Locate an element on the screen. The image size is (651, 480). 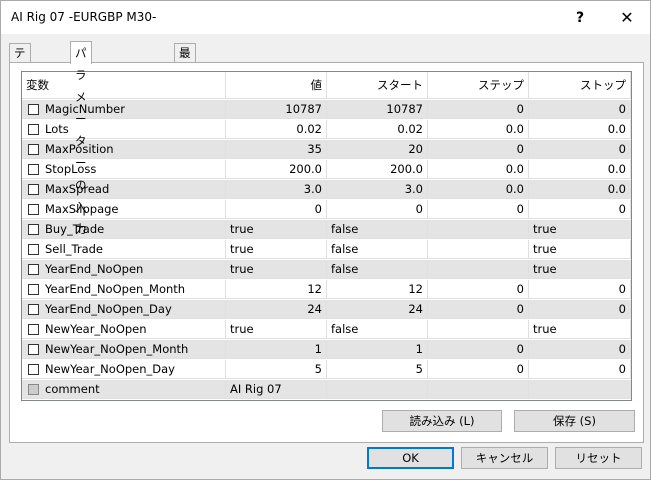
param-start: 5 is located at coordinates (377, 369).